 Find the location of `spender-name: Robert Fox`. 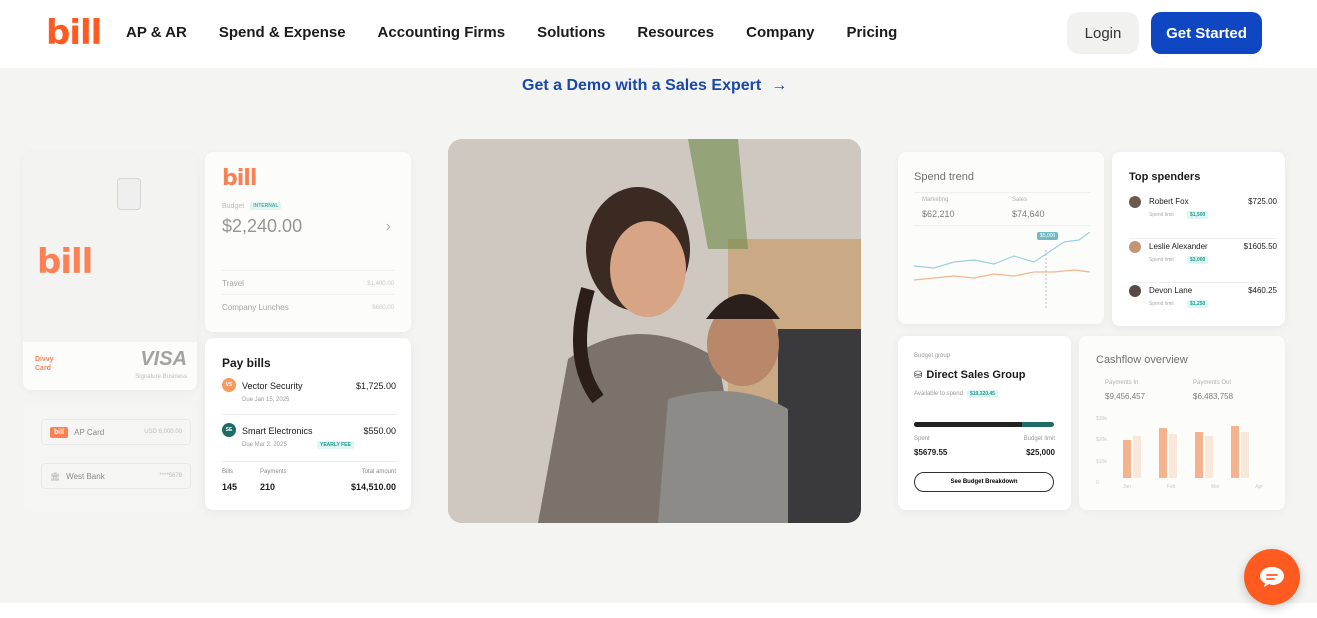

spender-name: Robert Fox is located at coordinates (1169, 201).